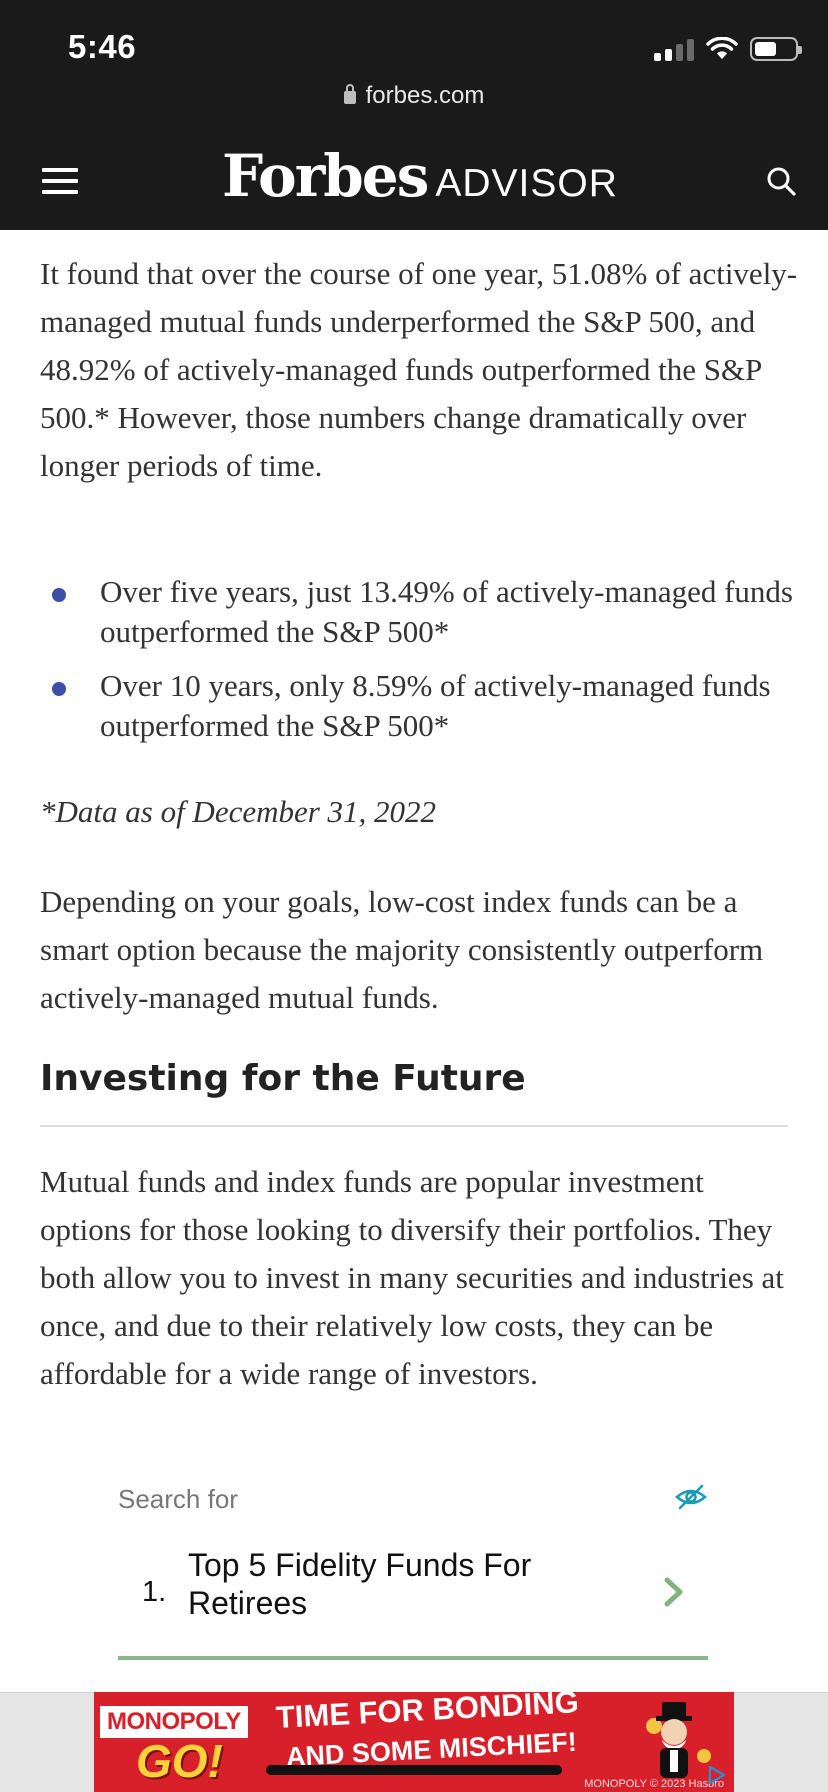 The width and height of the screenshot is (828, 1792). What do you see at coordinates (414, 1770) in the screenshot?
I see `home-indicator` at bounding box center [414, 1770].